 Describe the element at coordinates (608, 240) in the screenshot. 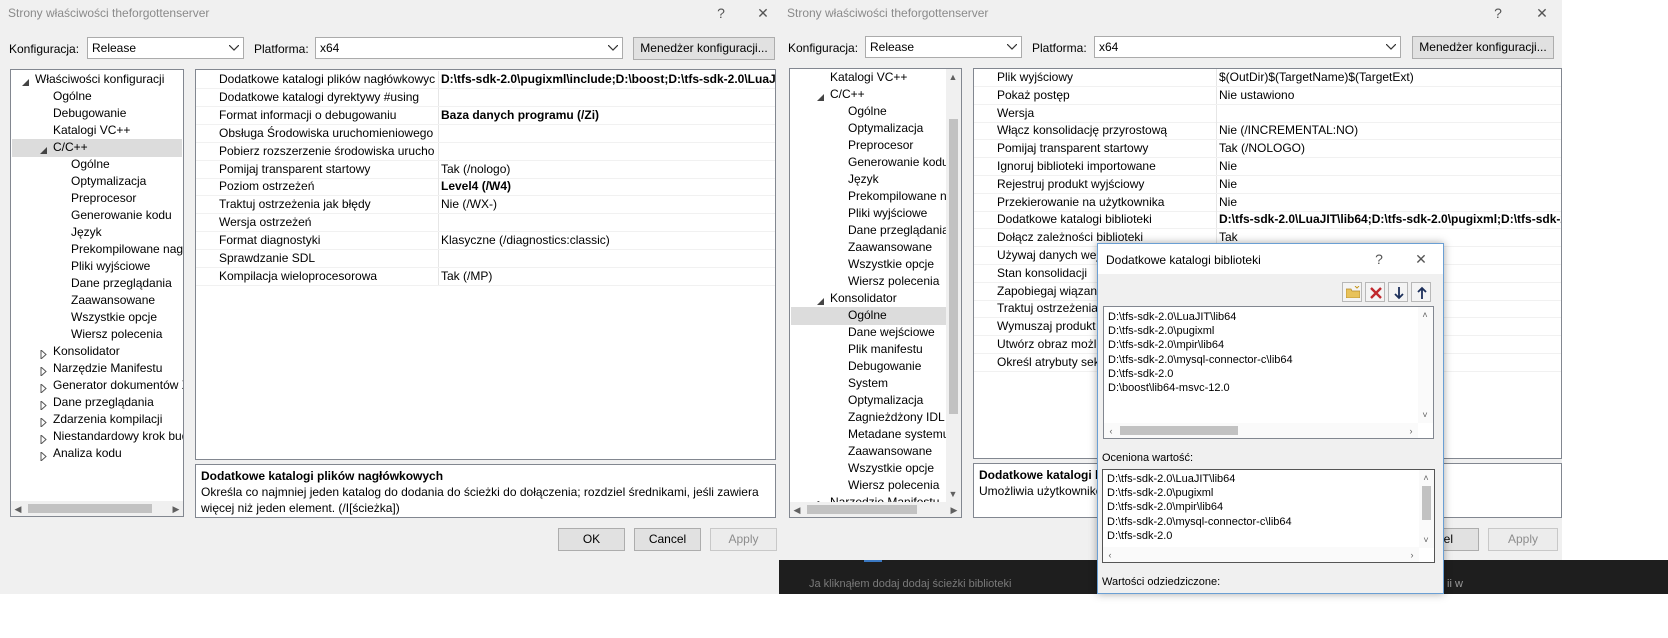

I see `property-value: Klasyczne (/diagnostics:classic)` at that location.